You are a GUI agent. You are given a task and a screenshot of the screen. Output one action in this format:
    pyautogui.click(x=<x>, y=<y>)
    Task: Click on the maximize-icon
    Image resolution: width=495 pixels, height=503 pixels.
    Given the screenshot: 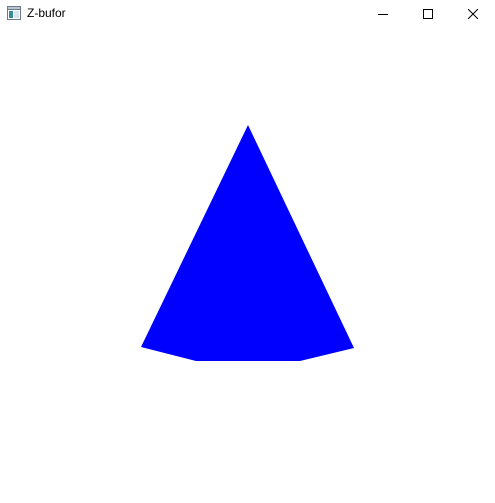 What is the action you would take?
    pyautogui.click(x=427, y=13)
    